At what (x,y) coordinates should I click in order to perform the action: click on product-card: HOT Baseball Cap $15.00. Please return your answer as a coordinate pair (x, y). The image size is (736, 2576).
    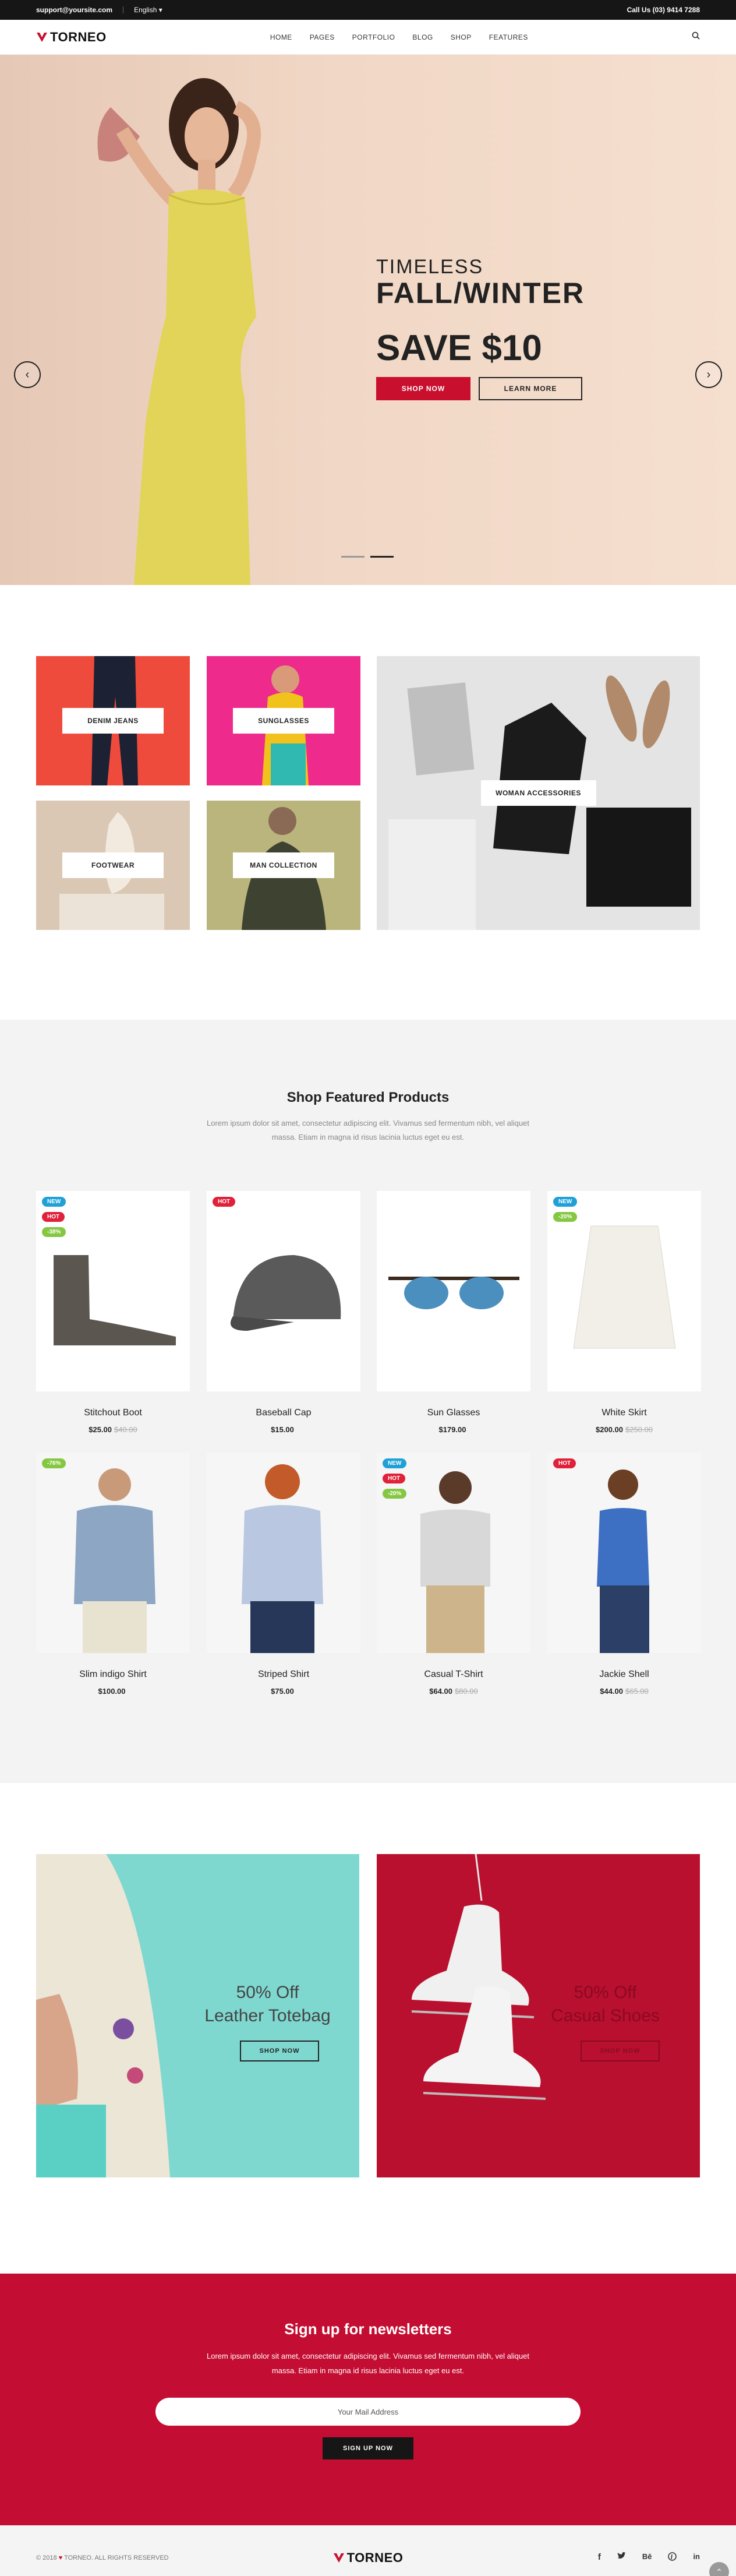
    Looking at the image, I should click on (283, 1312).